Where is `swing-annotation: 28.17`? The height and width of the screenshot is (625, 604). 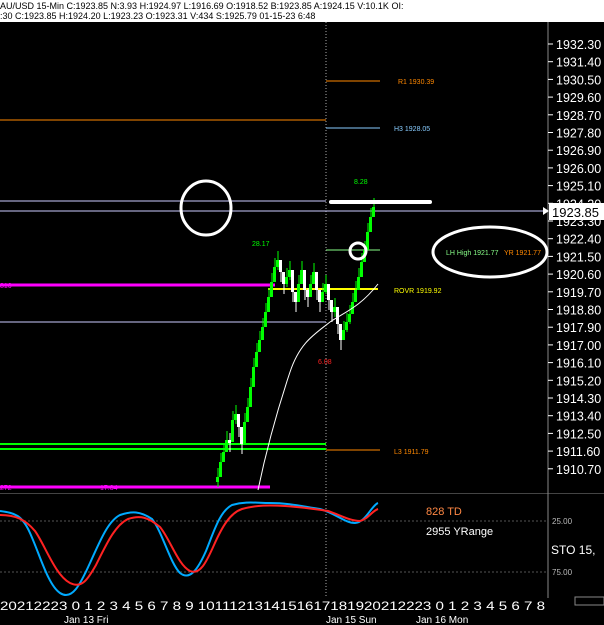
swing-annotation: 28.17 is located at coordinates (261, 244).